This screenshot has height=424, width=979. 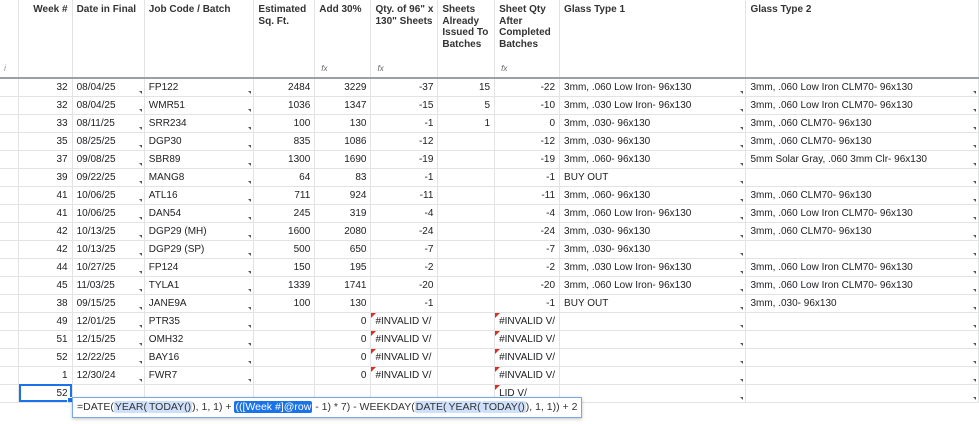 I want to click on week-cell: 45, so click(x=45, y=285).